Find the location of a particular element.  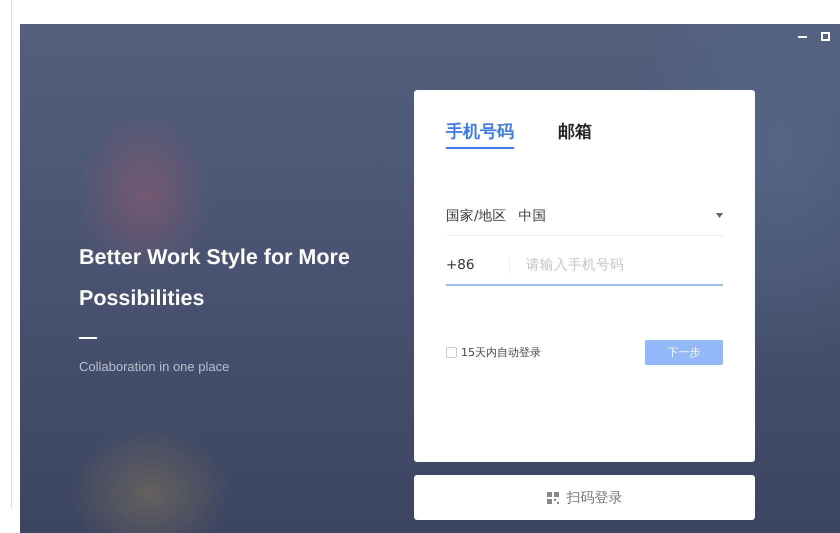

login-tab: 手机号码 is located at coordinates (480, 134).